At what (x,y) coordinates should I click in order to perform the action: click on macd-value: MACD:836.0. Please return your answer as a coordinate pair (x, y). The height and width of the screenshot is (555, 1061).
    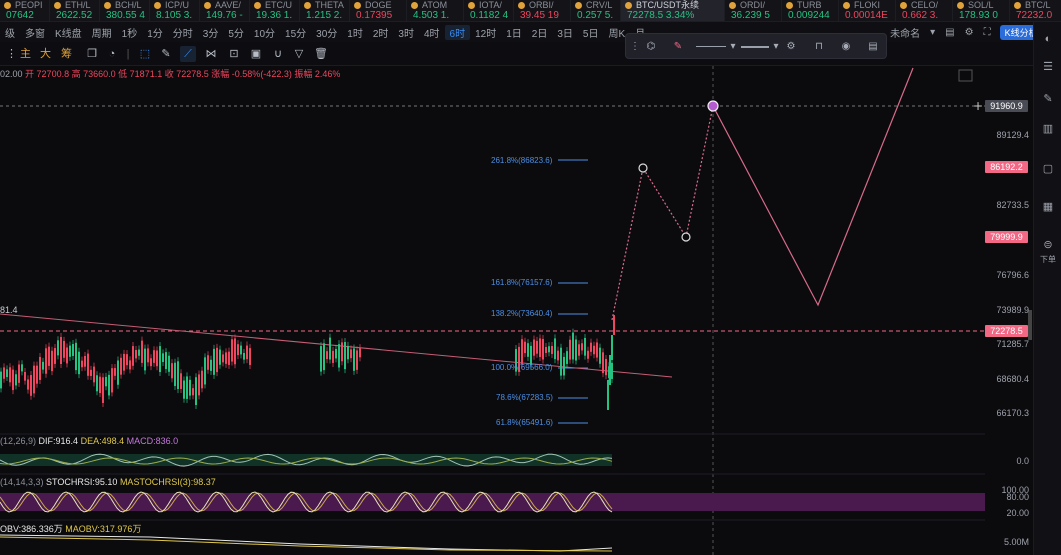
    Looking at the image, I should click on (152, 441).